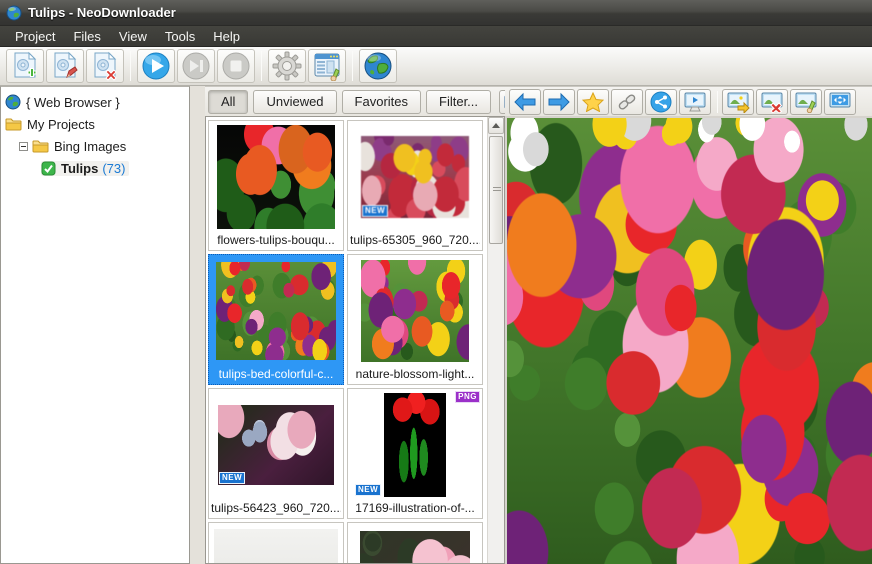 This screenshot has height=564, width=872. I want to click on copy-link-icon, so click(627, 102).